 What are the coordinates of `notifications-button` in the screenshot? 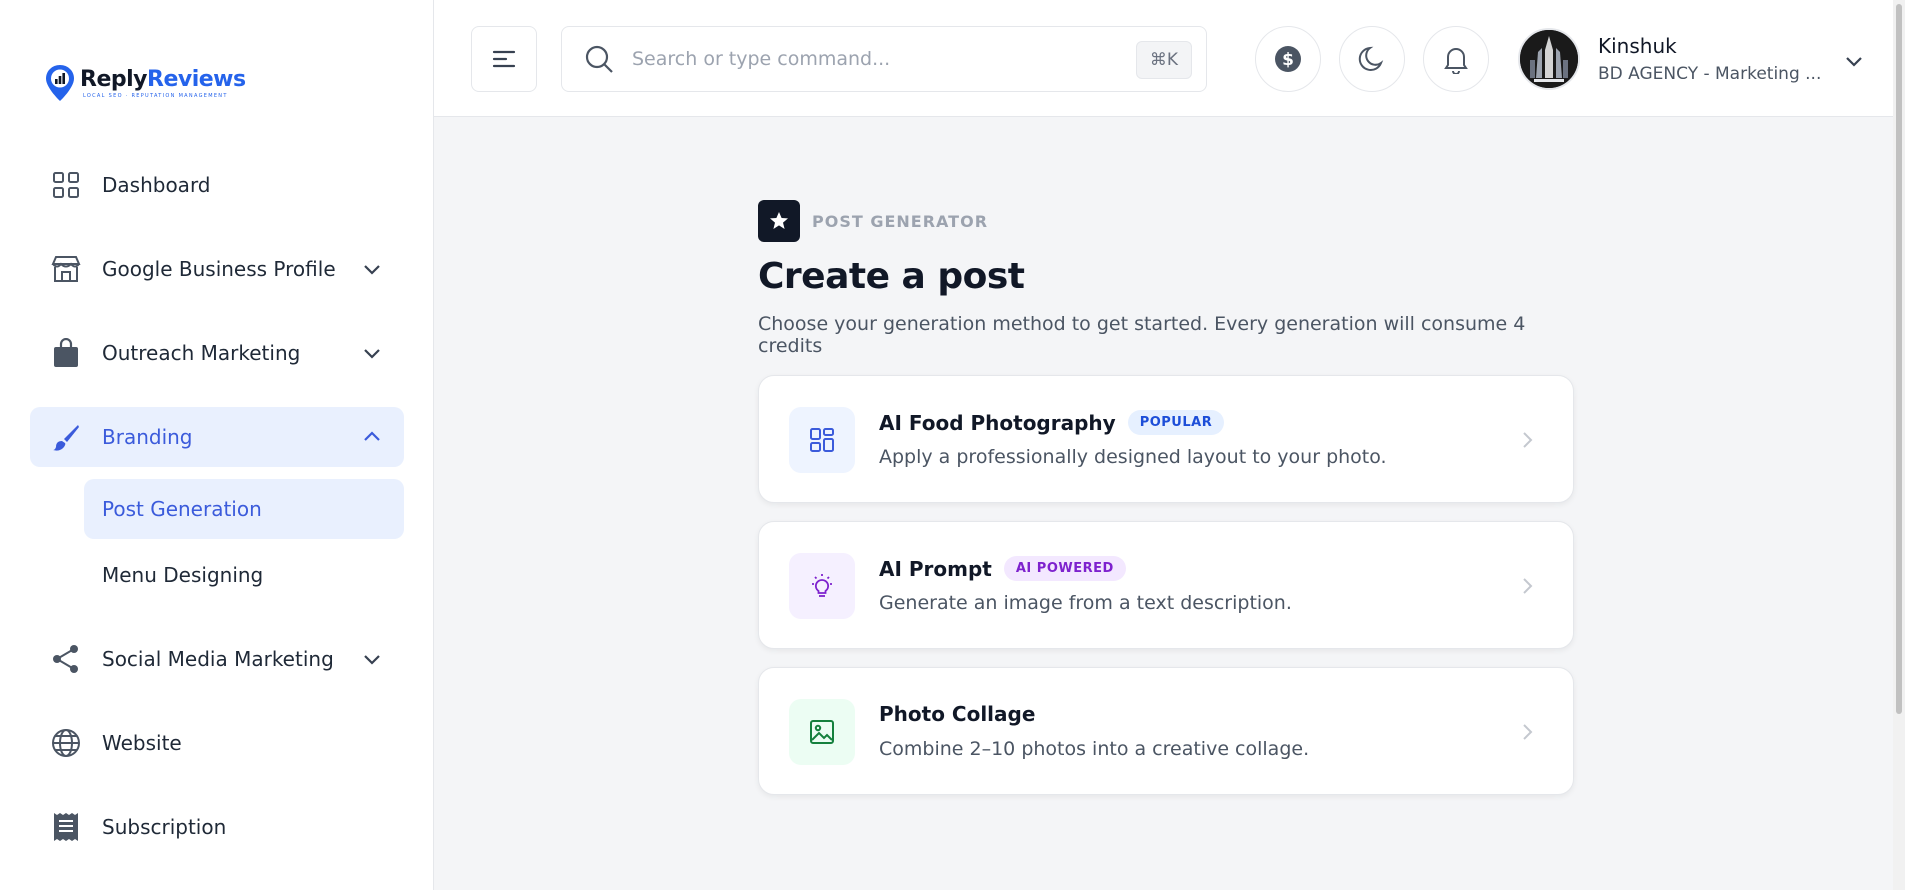 It's located at (1456, 59).